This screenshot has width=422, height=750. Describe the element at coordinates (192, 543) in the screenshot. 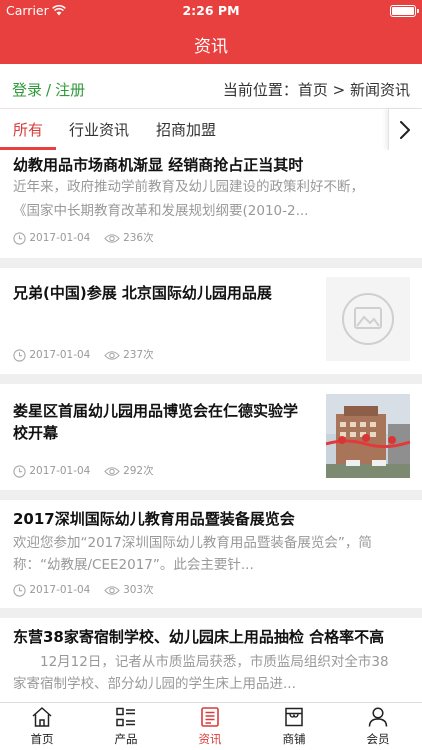

I see `article-summary-line: 欢迎您参加“2017深圳国际幼儿教育用品暨装备展览会”，简` at that location.